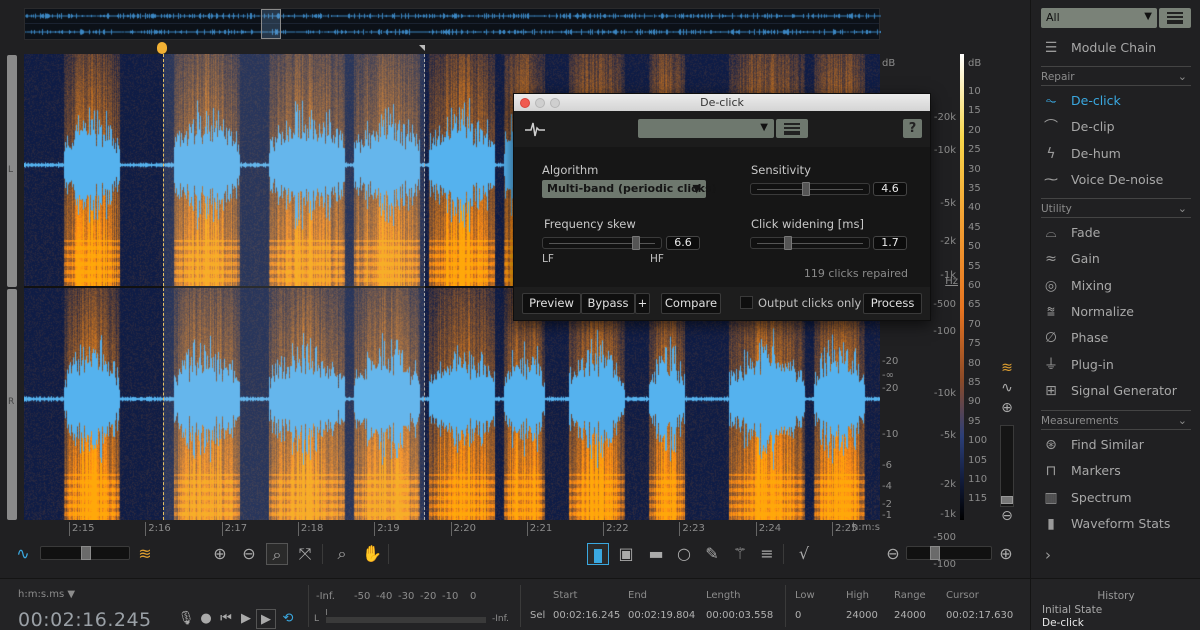  I want to click on bypass-button: Bypass, so click(608, 303).